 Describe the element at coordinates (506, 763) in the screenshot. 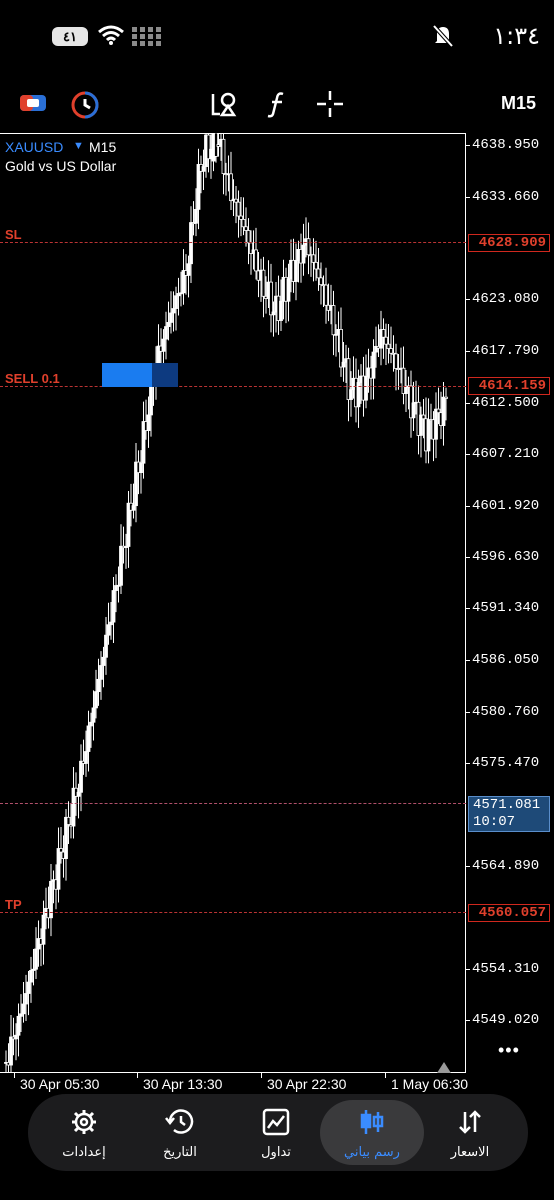

I see `price-axis-label: 4575.470` at that location.